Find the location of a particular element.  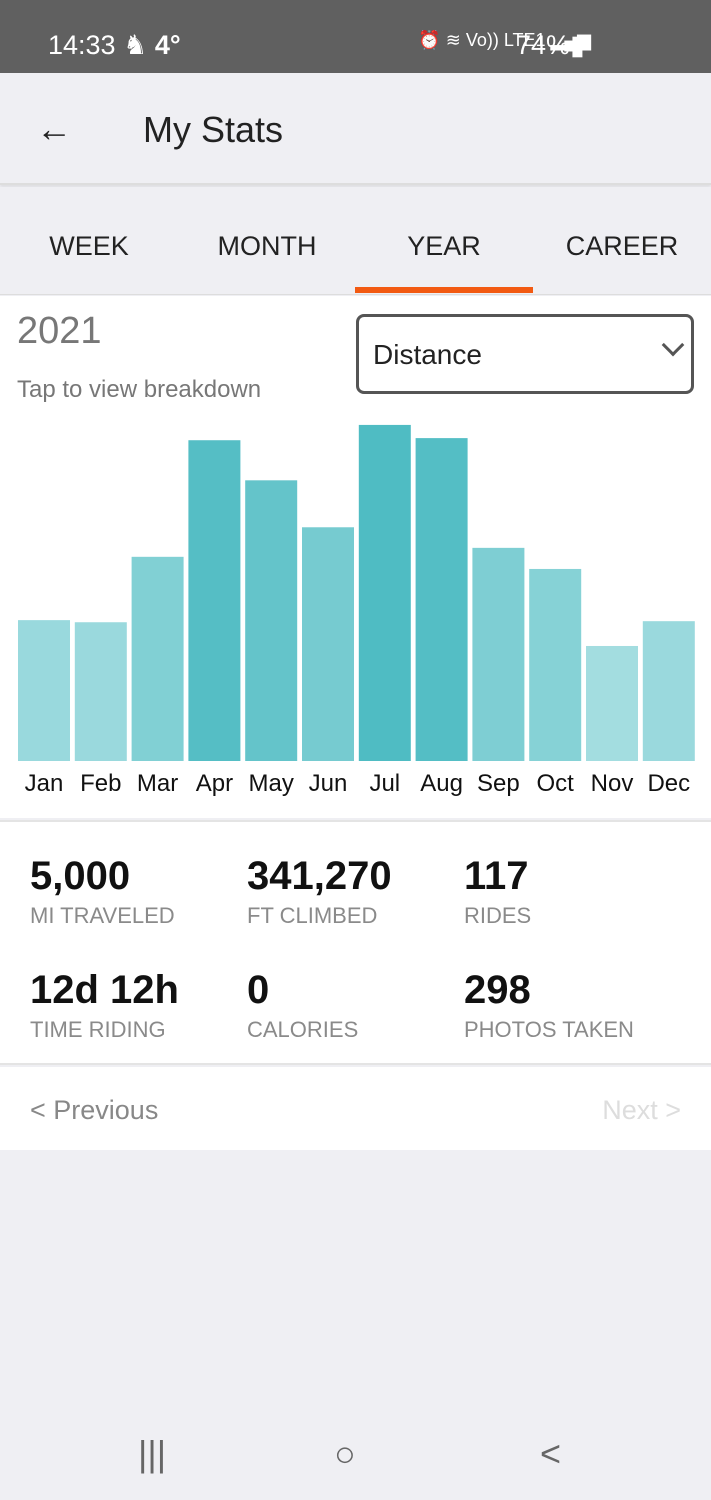

year-label: 2021 is located at coordinates (59, 331).